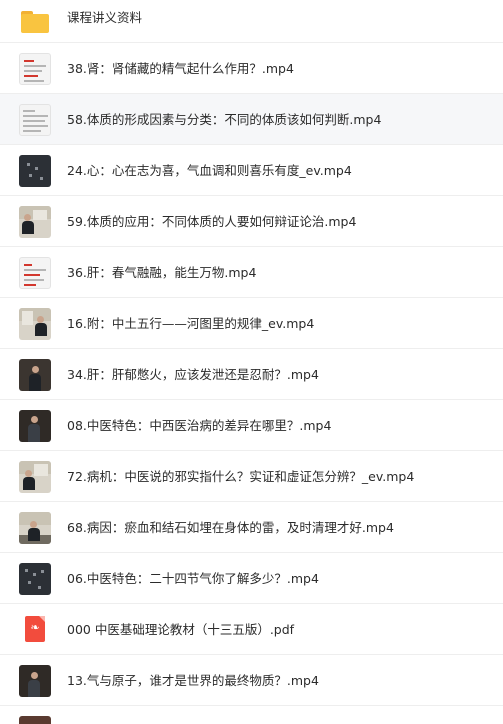 The width and height of the screenshot is (503, 724). I want to click on file-name: 58.体质的形成因素与分类：不同的体质该如何判断.mp4, so click(224, 119).